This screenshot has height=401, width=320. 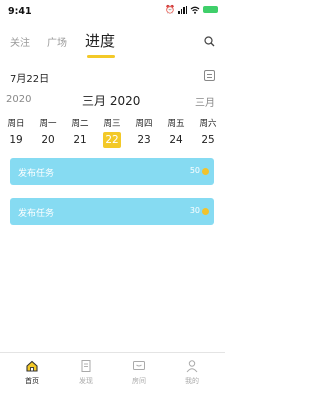 What do you see at coordinates (112, 171) in the screenshot?
I see `task-card: 发布任务 50` at bounding box center [112, 171].